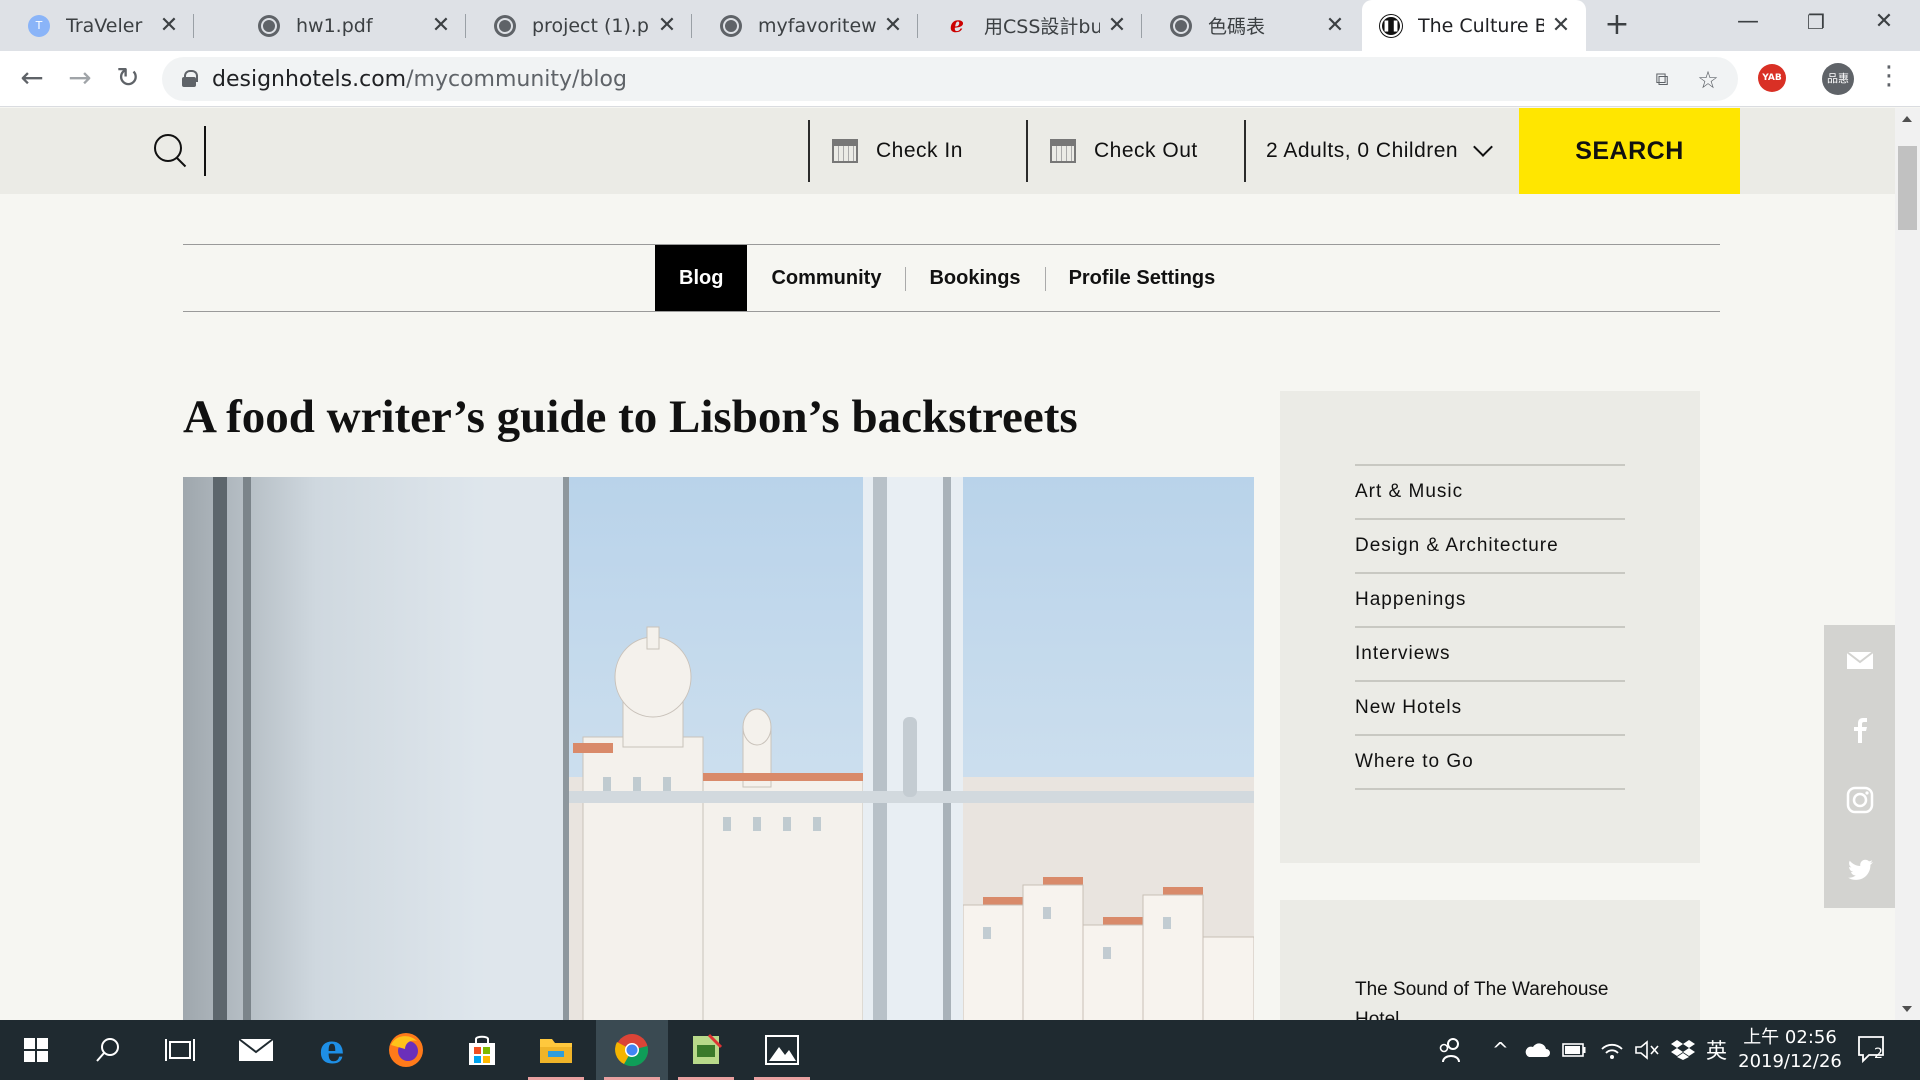  Describe the element at coordinates (974, 278) in the screenshot. I see `tab-bookings: Bookings` at that location.